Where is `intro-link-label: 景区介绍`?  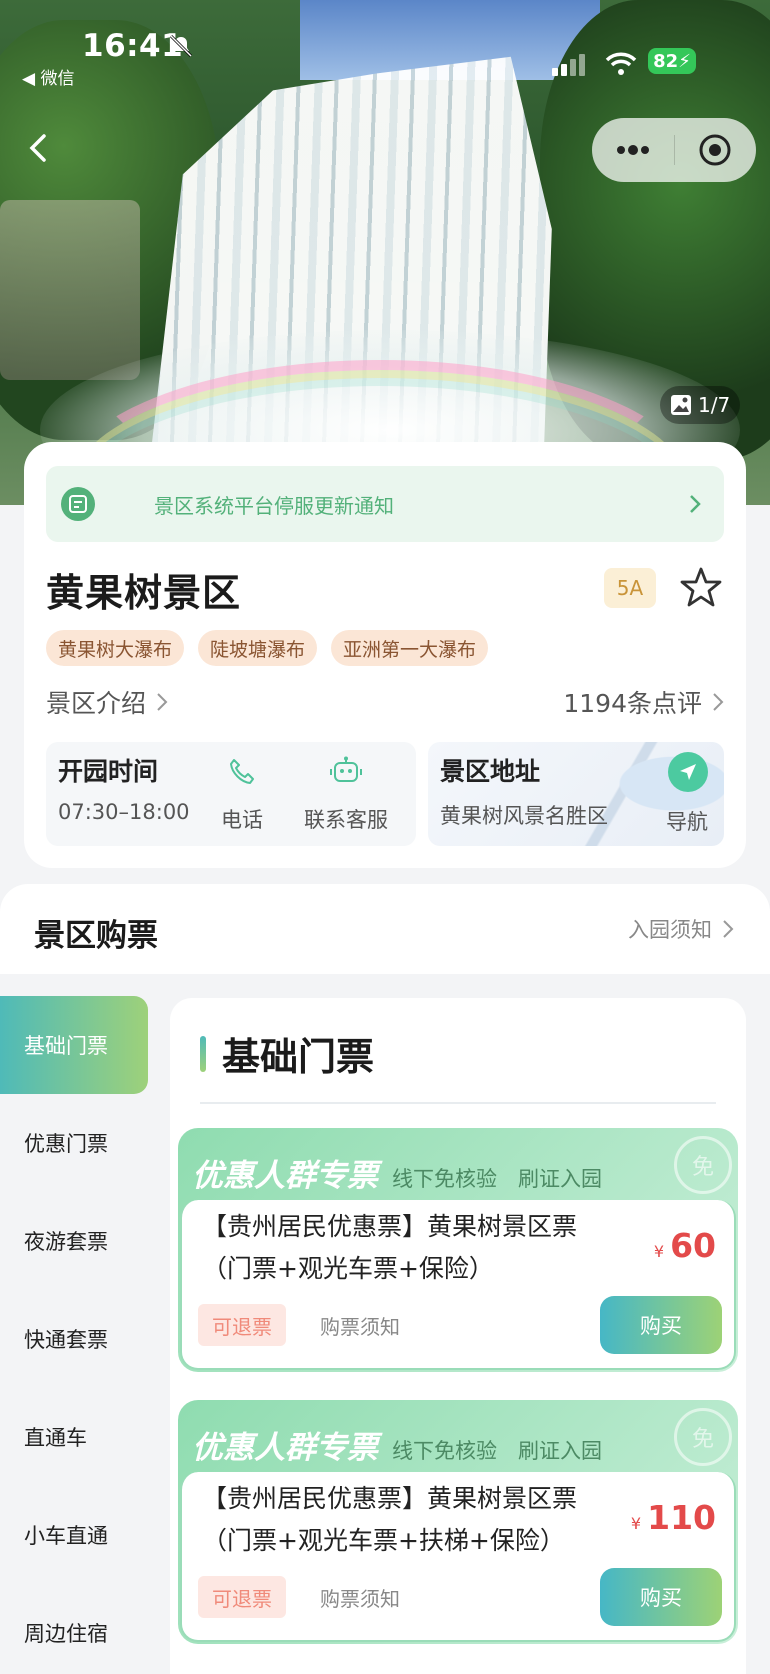
intro-link-label: 景区介绍 is located at coordinates (96, 703).